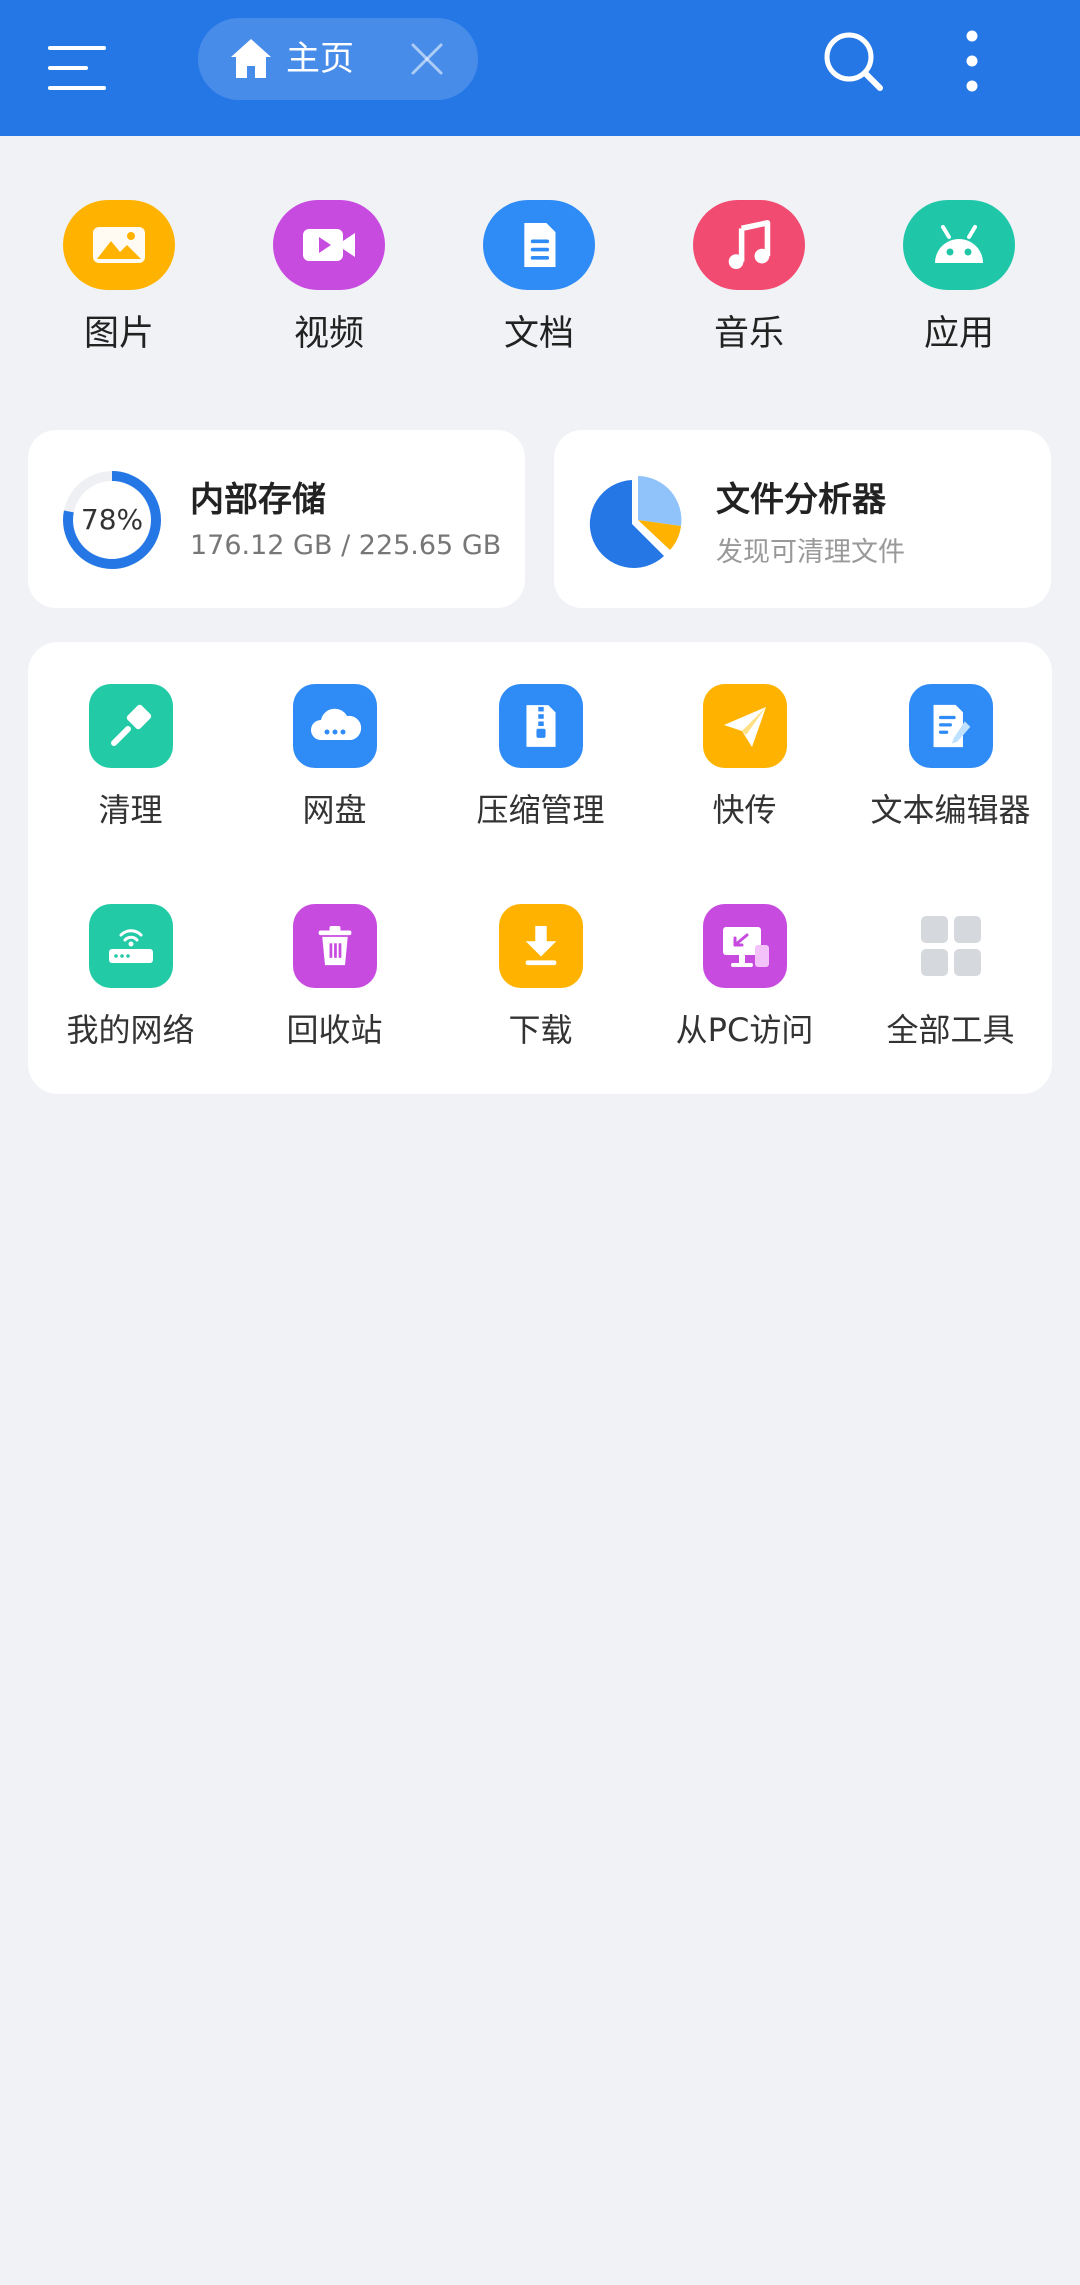 This screenshot has width=1080, height=2285. What do you see at coordinates (744, 769) in the screenshot?
I see `tool-quick-transfer: 快传` at bounding box center [744, 769].